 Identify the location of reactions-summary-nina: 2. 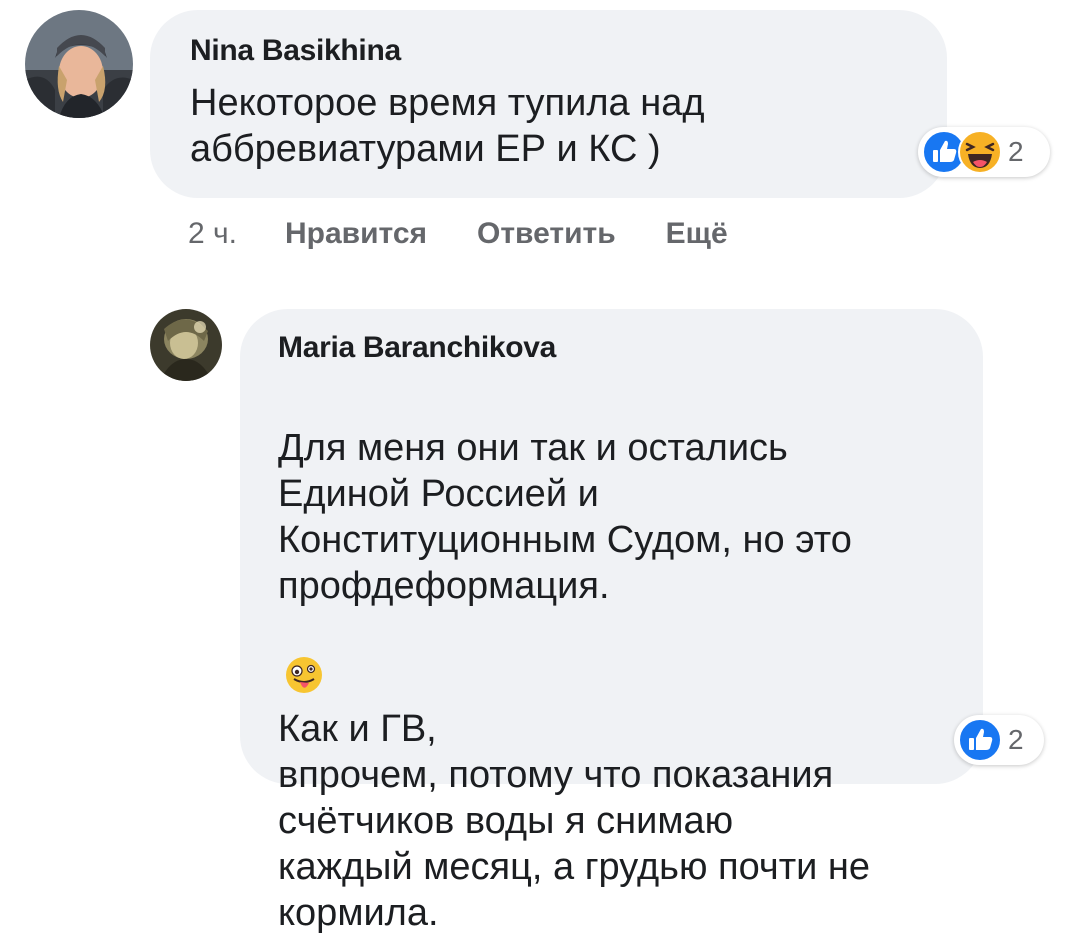
(984, 152).